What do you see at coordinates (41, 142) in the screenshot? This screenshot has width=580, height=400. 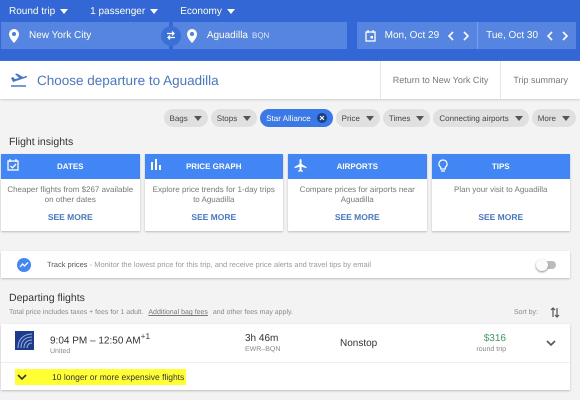 I see `section-title: Flight insights` at bounding box center [41, 142].